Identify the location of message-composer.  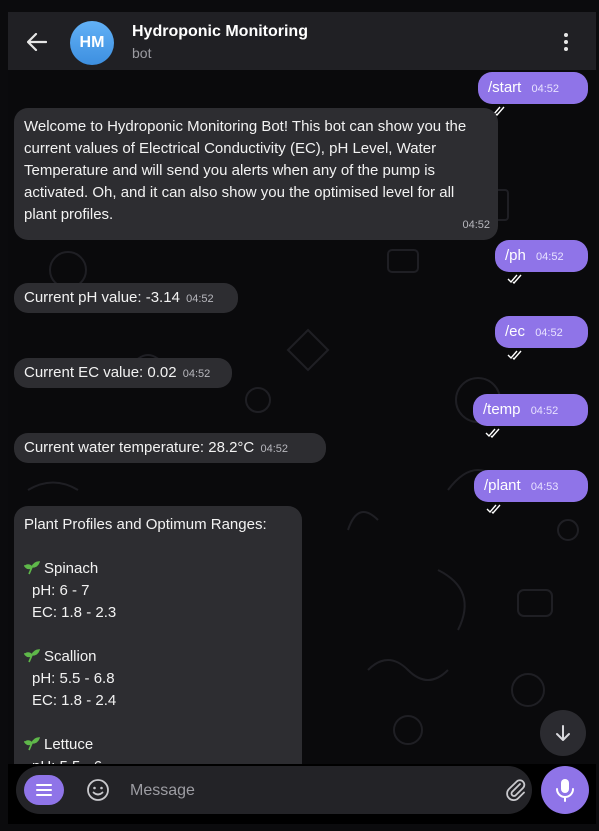
(274, 790).